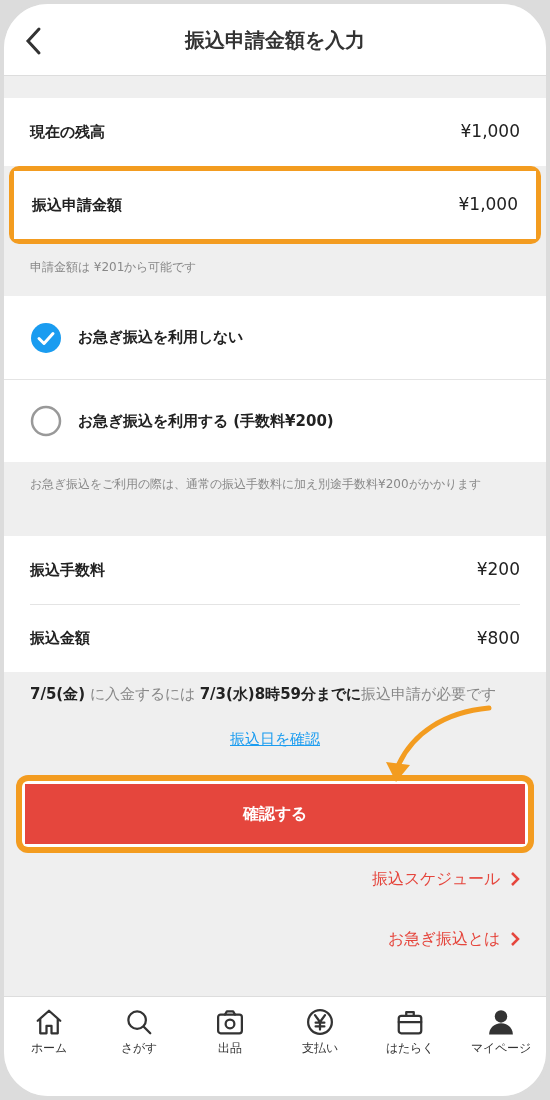 This screenshot has width=550, height=1100. Describe the element at coordinates (275, 337) in the screenshot. I see `express-option: お急ぎ振込を利用しない` at that location.